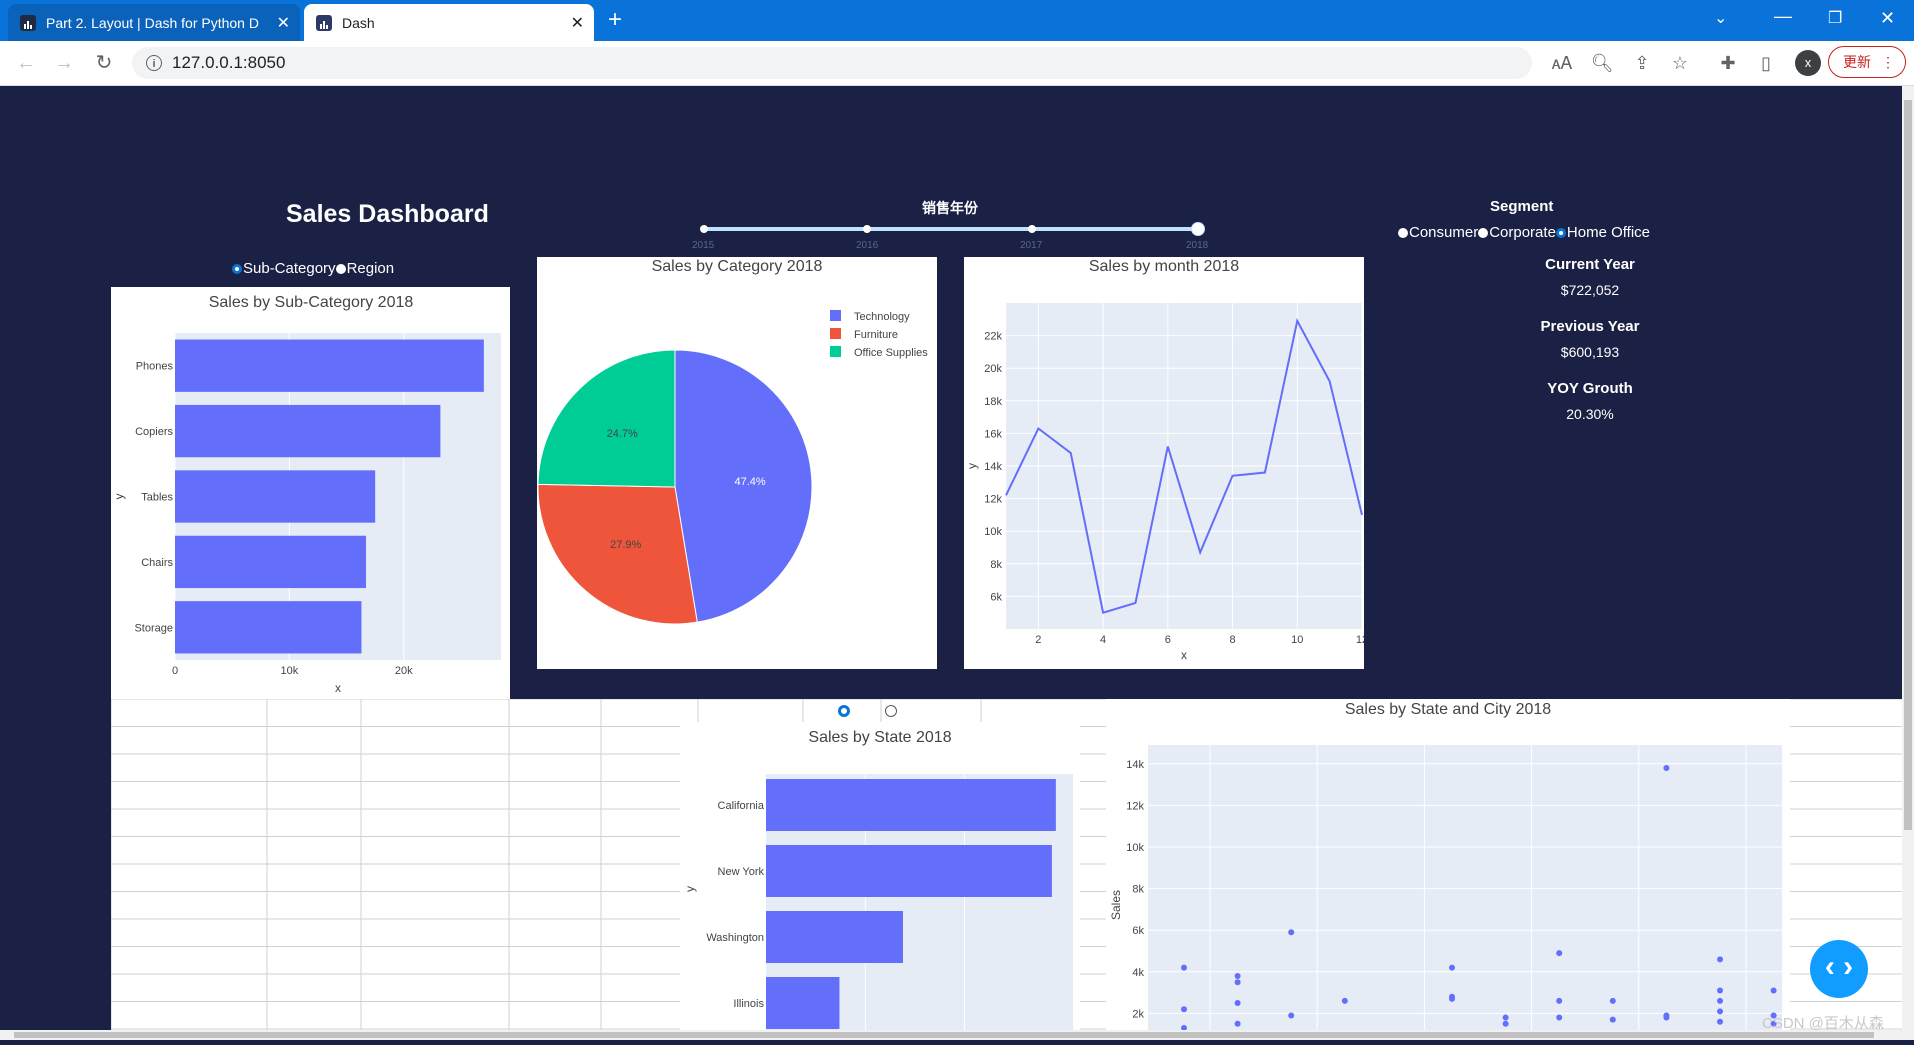 Image resolution: width=1914 pixels, height=1045 pixels. I want to click on tick-label: 6, so click(1168, 640).